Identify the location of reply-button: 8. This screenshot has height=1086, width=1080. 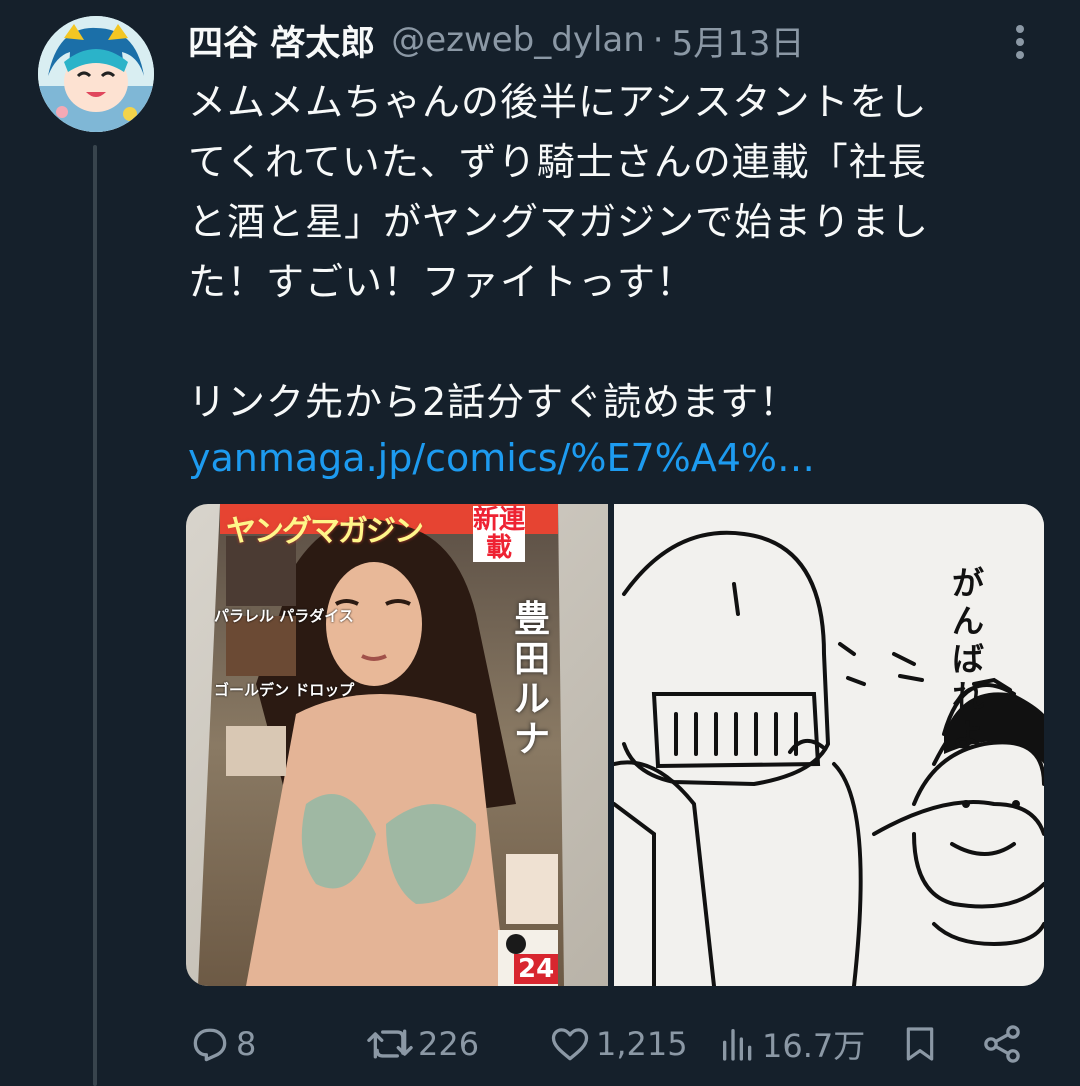
(222, 1044).